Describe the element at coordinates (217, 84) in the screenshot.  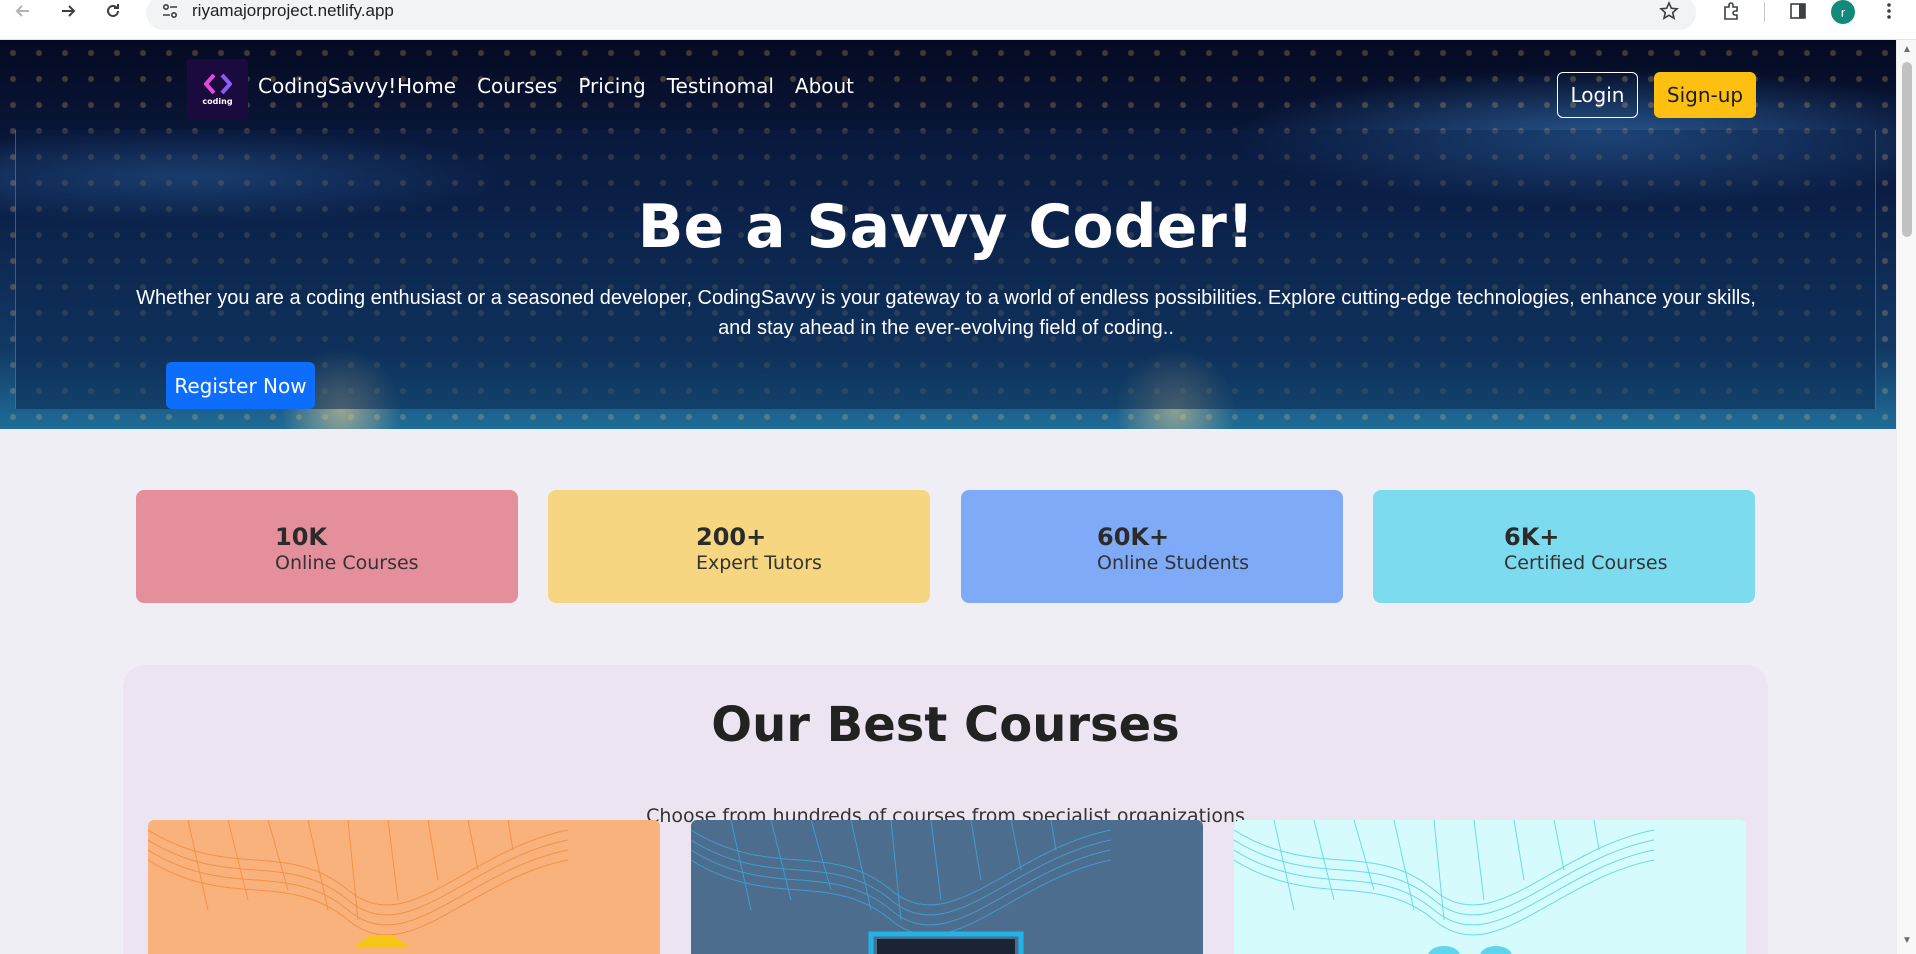
I see `code-logo-icon` at that location.